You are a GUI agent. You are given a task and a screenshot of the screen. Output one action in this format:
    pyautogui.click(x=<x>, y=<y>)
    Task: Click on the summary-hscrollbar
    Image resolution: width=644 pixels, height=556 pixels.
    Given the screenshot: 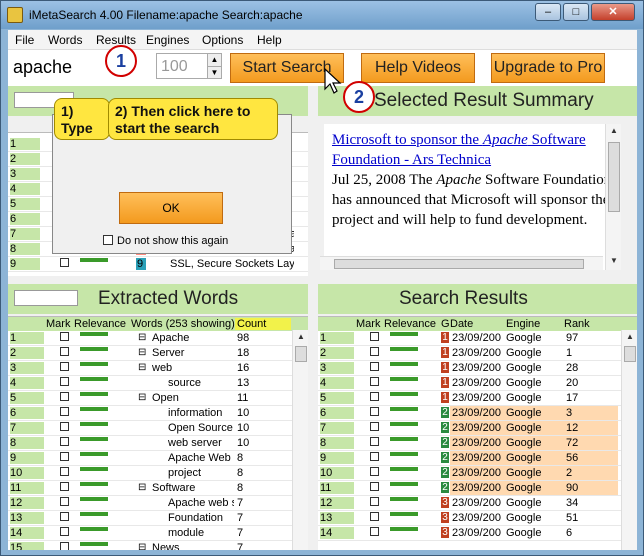 What is the action you would take?
    pyautogui.click(x=461, y=263)
    